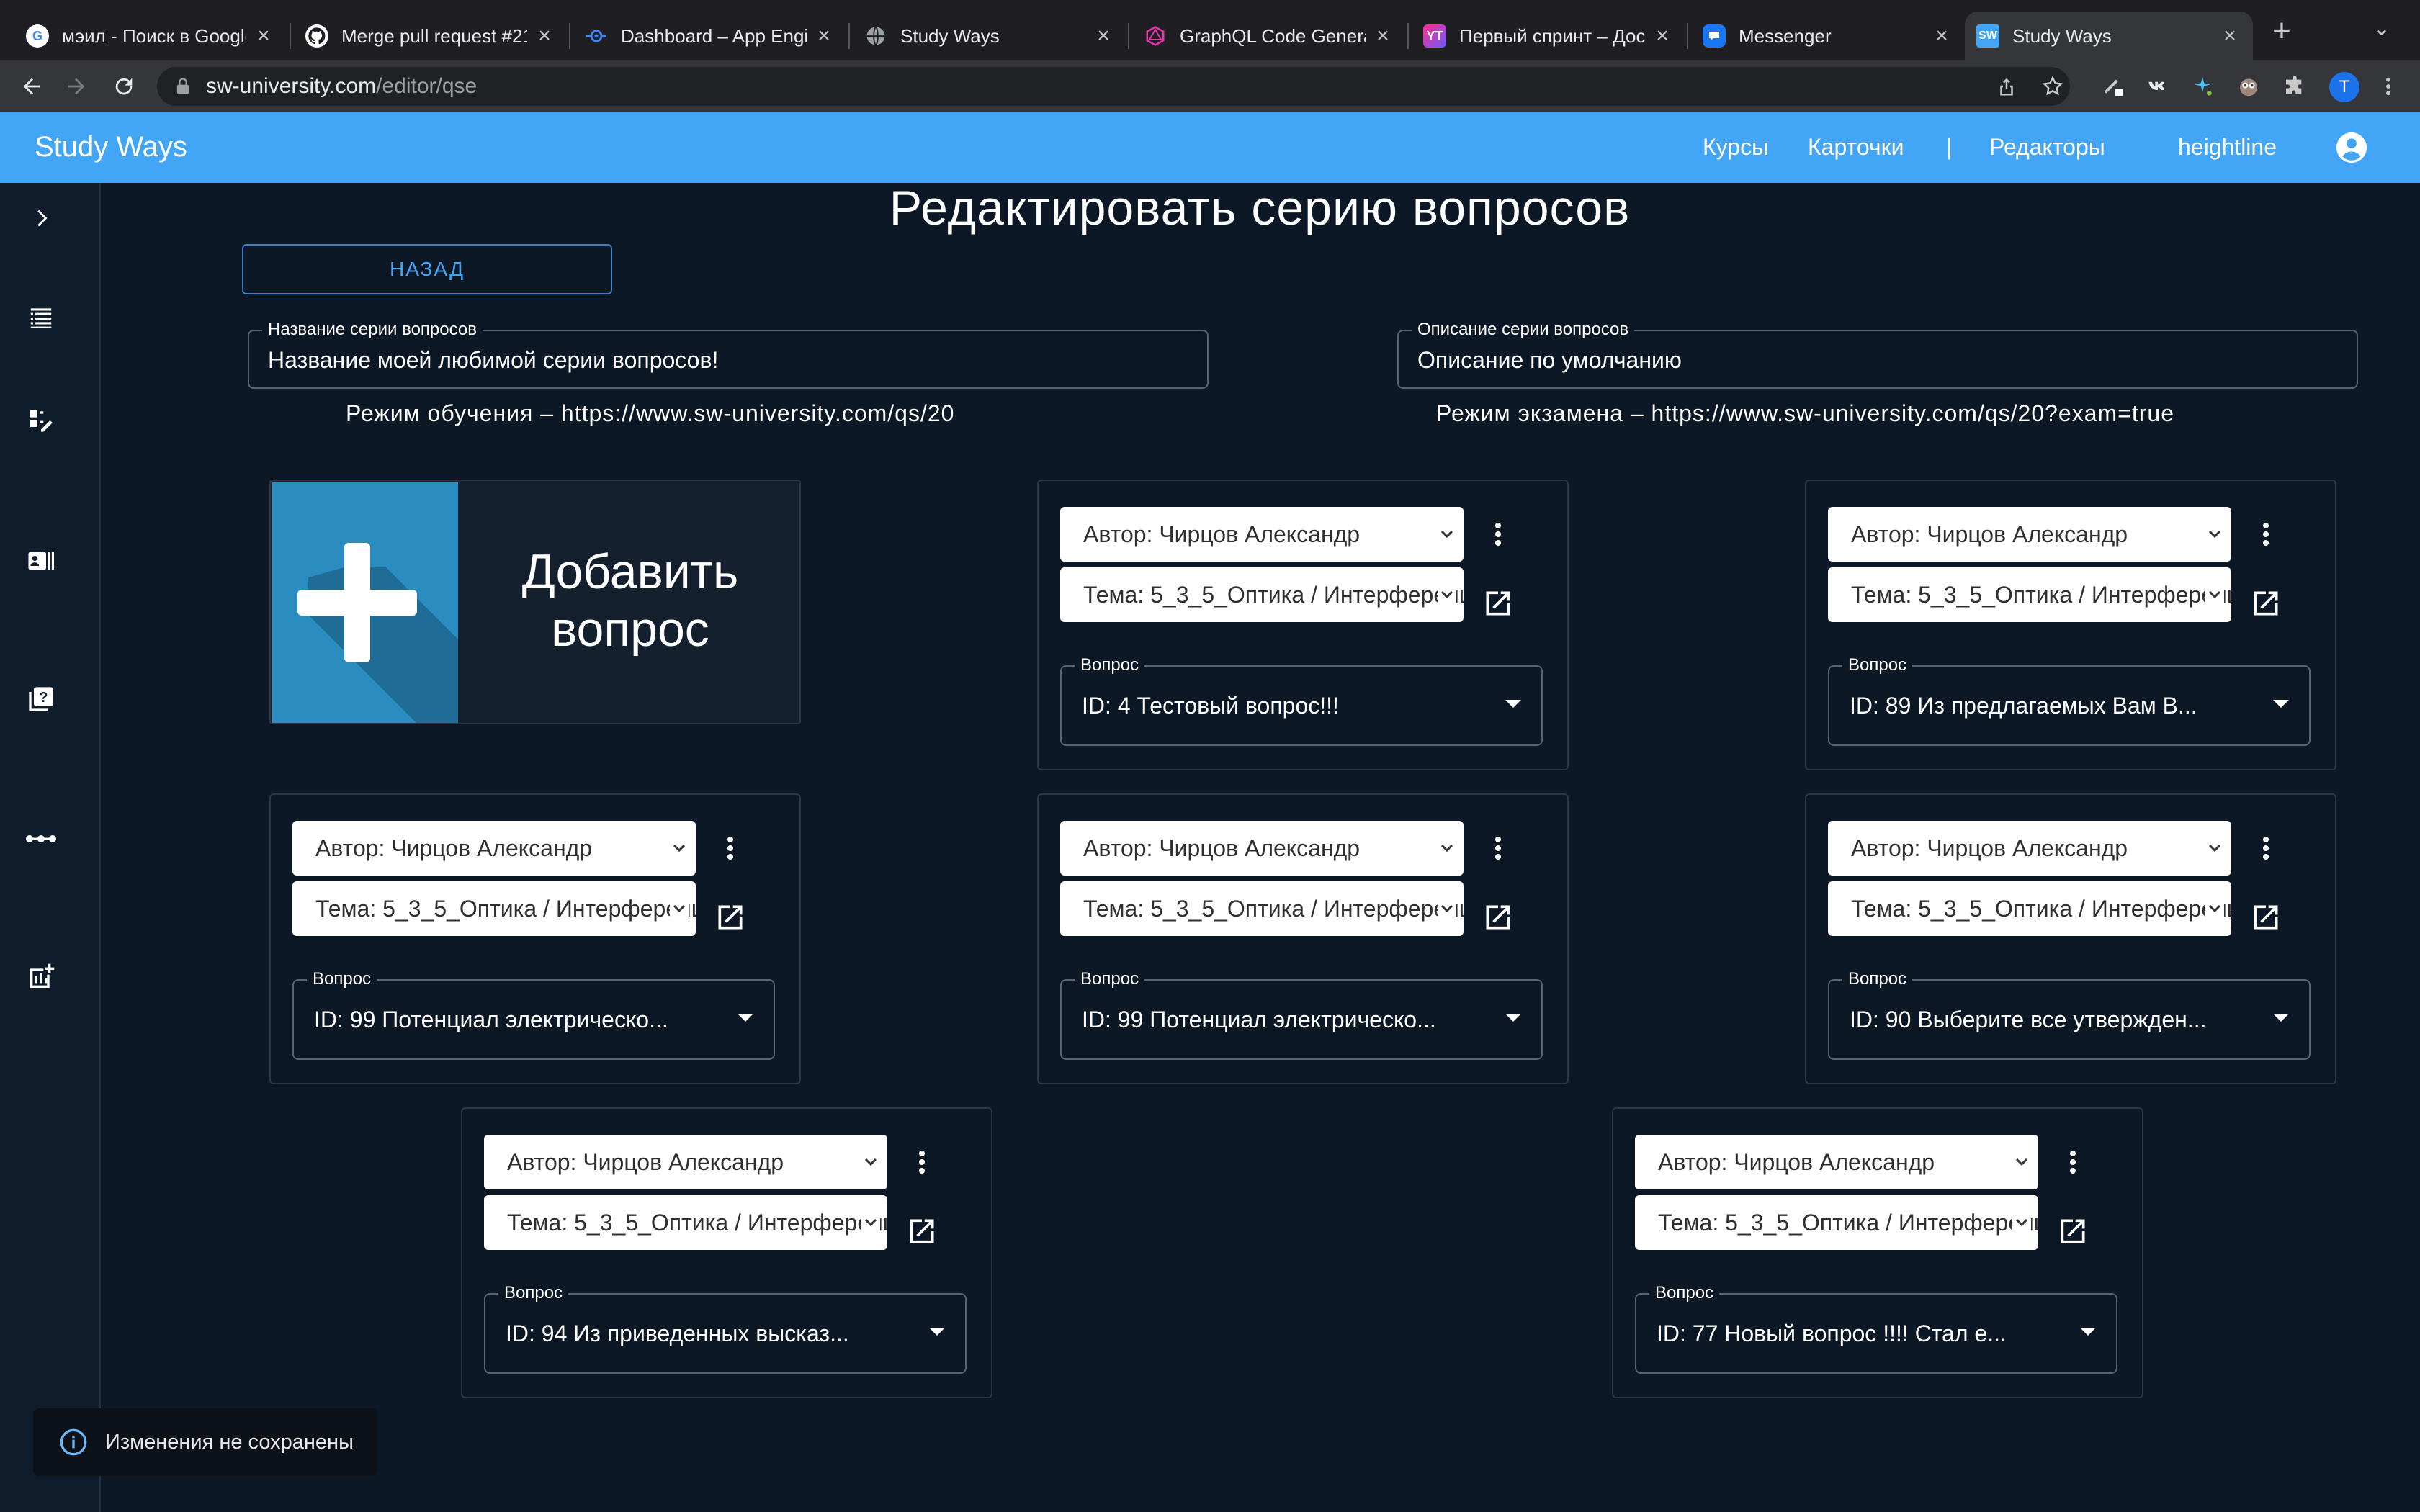  I want to click on browser-tab: Merge pull request #21 ×, so click(431, 36).